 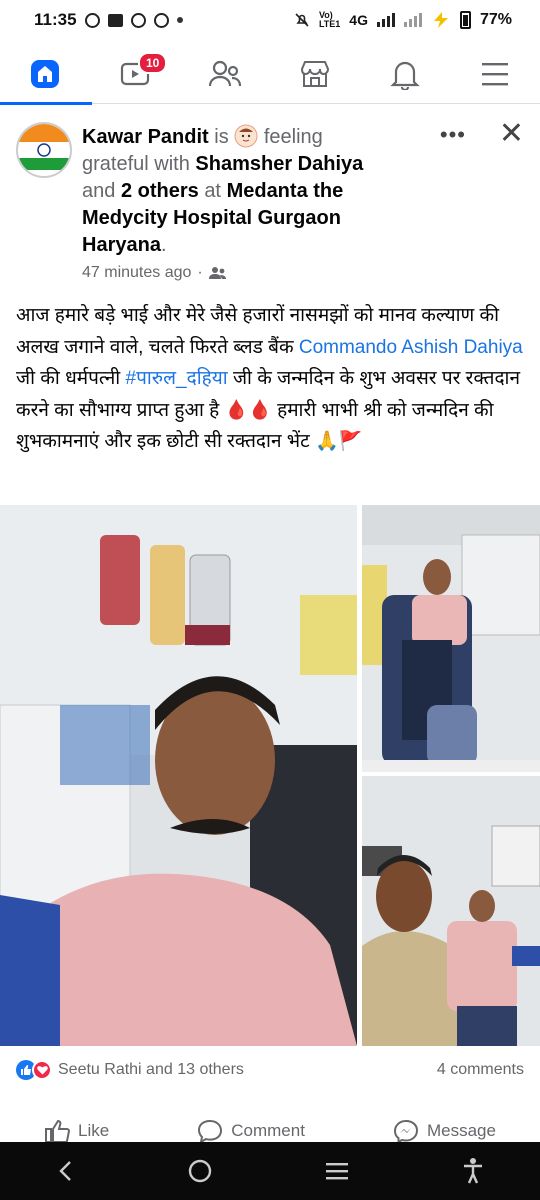 I want to click on at-text: at, so click(x=212, y=191).